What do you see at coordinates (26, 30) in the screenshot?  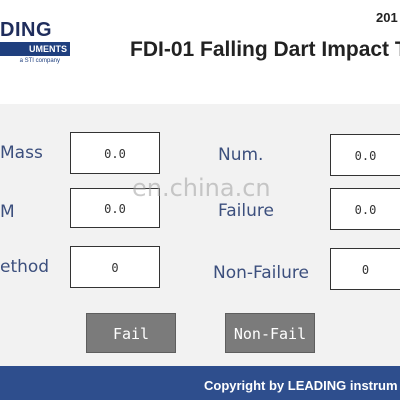 I see `logo-text: DING` at bounding box center [26, 30].